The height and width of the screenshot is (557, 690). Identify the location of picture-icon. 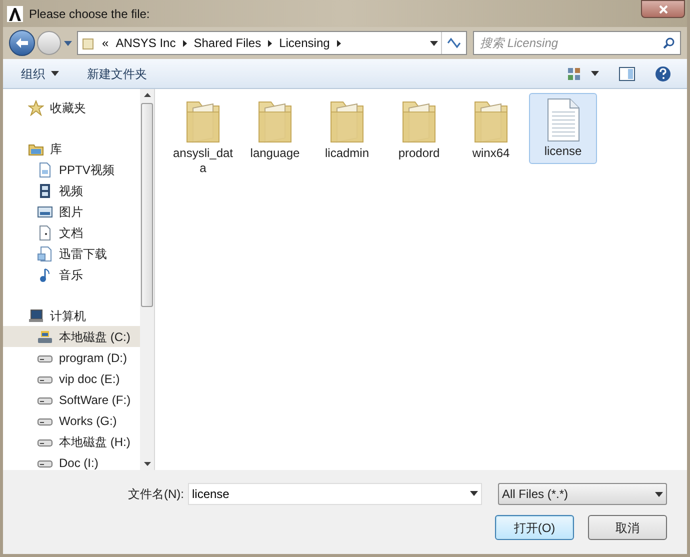
(45, 212).